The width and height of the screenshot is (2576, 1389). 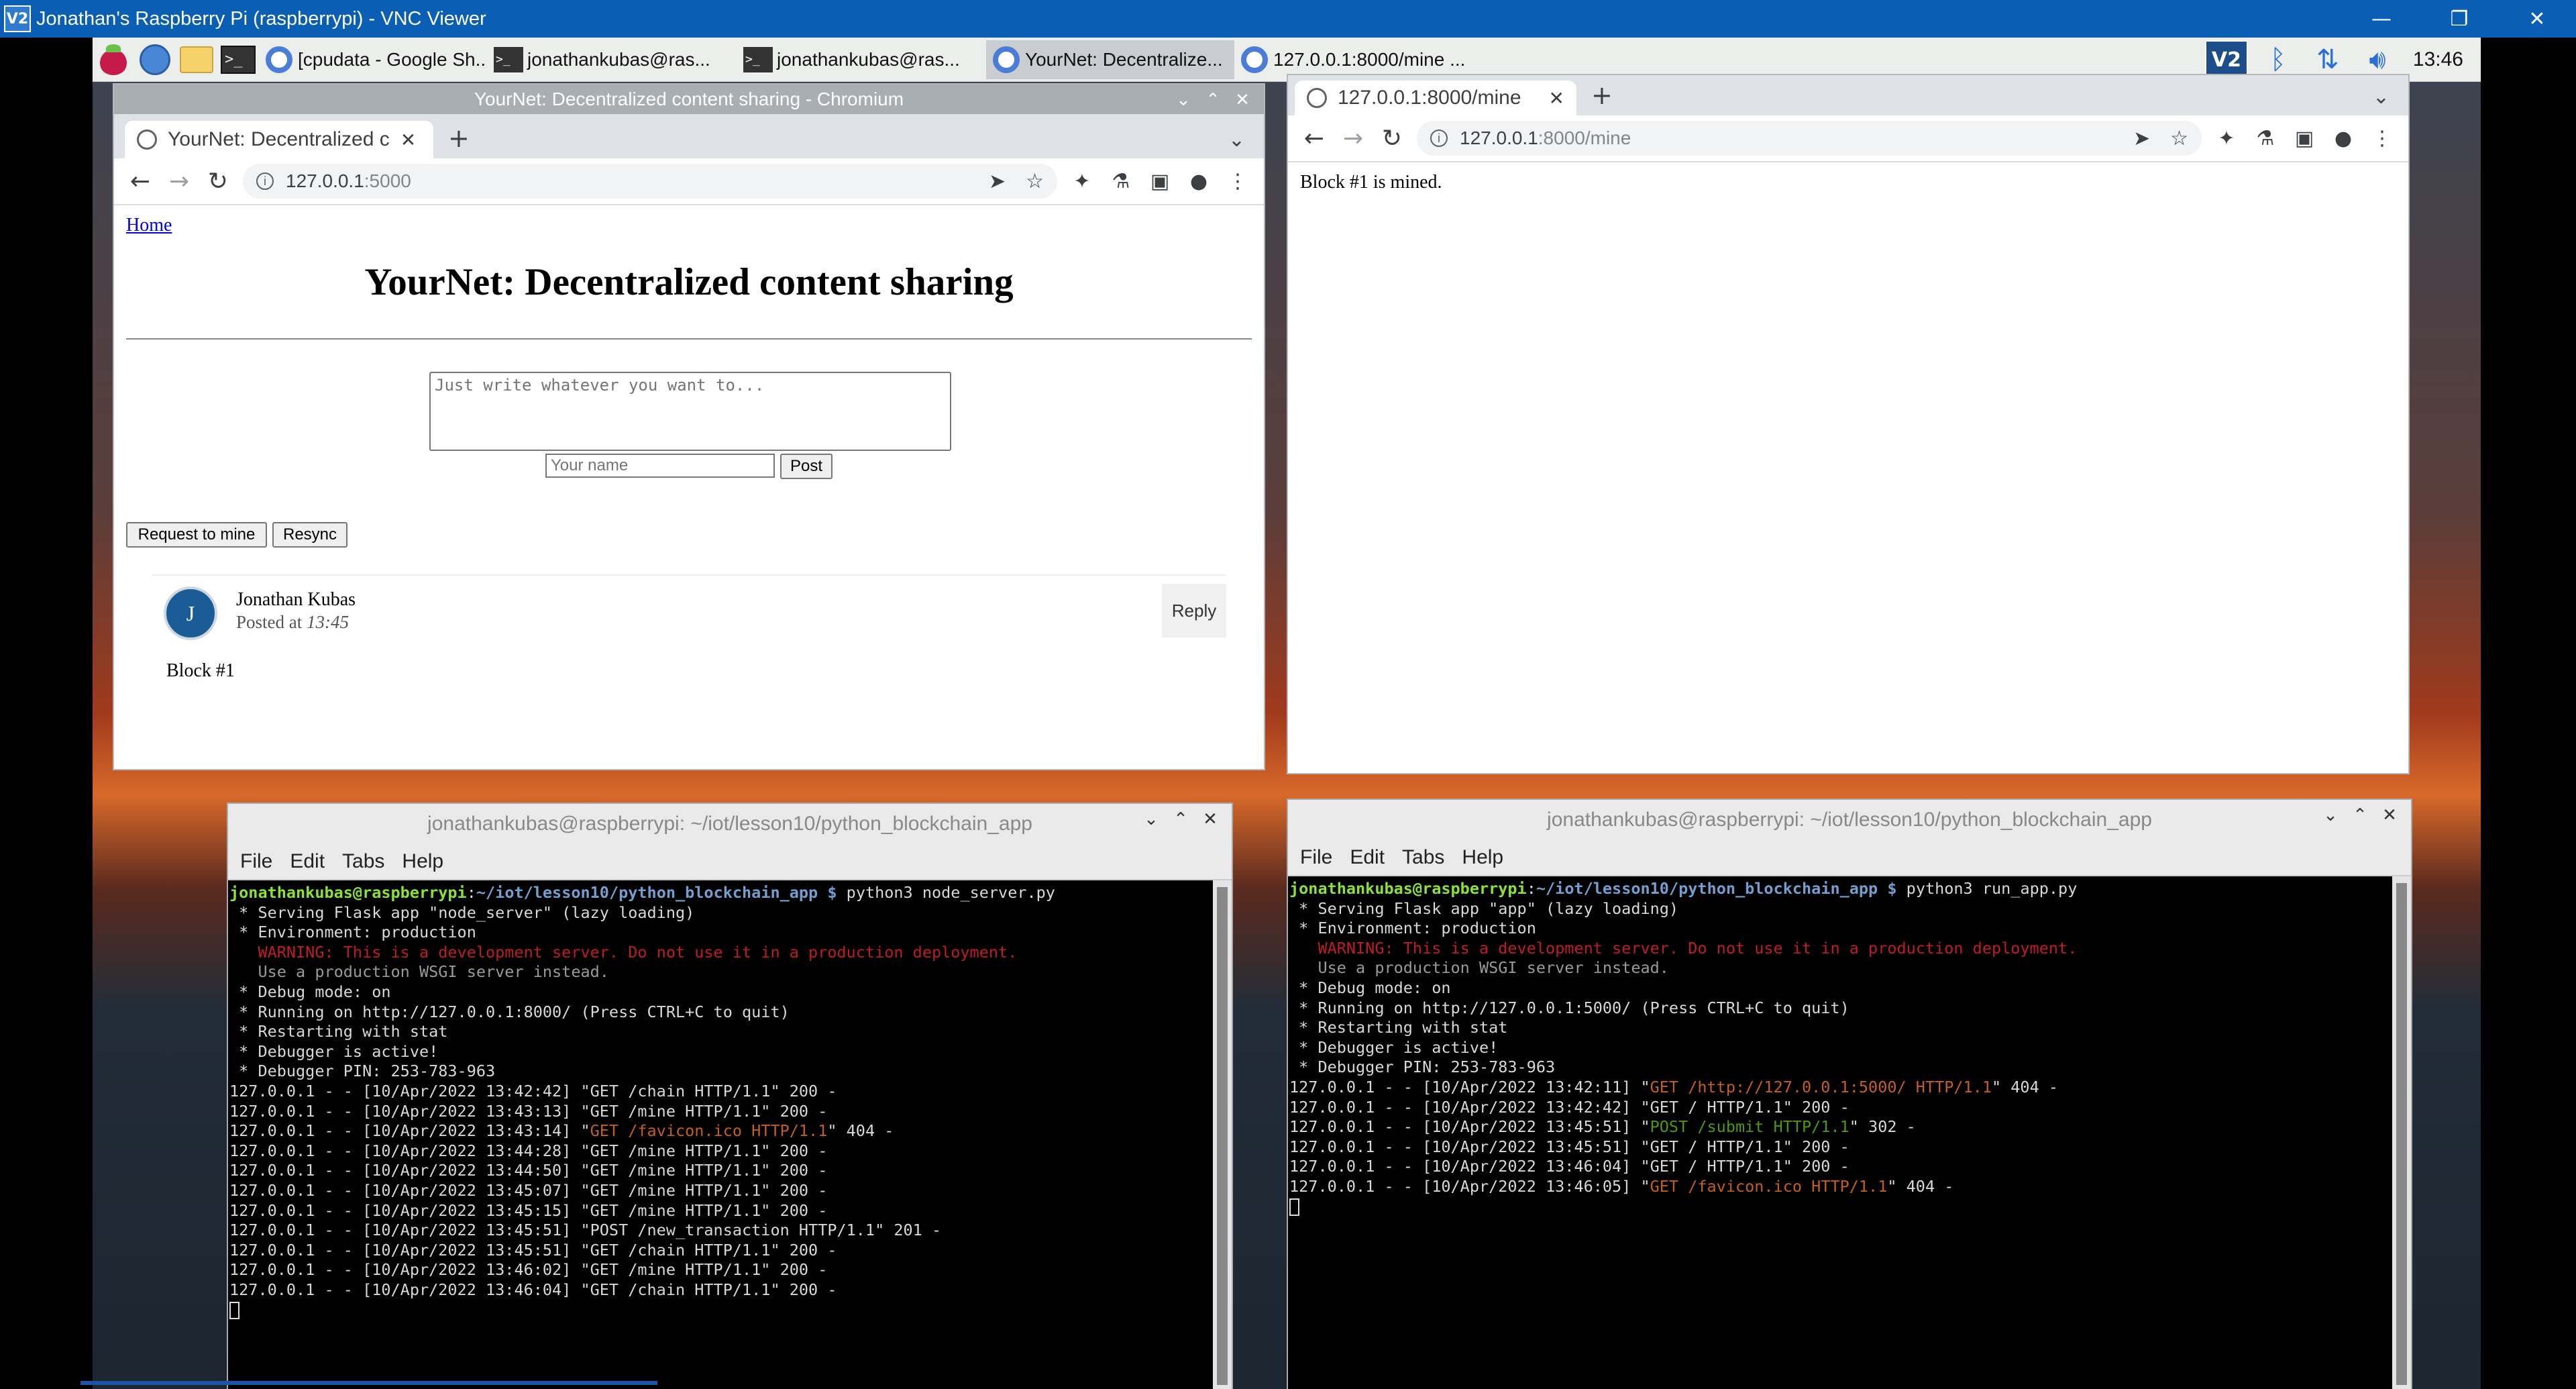 I want to click on browser-toolbar: ← → ↻ i 127.0.0.1:5000 ➤ ☆ ✦ ⚗ ▣ ● ⋮, so click(x=689, y=181).